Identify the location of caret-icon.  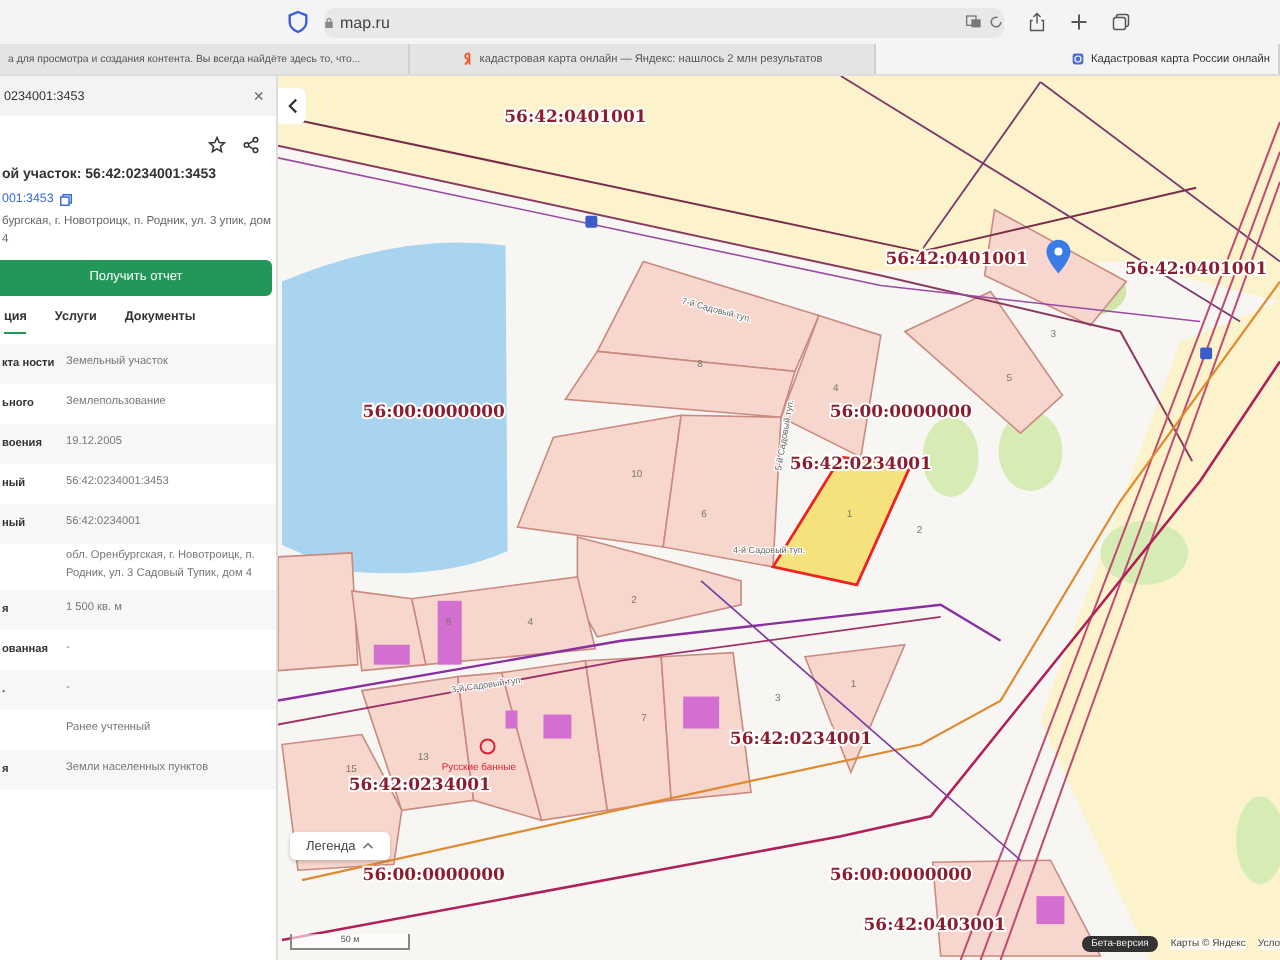
(367, 846).